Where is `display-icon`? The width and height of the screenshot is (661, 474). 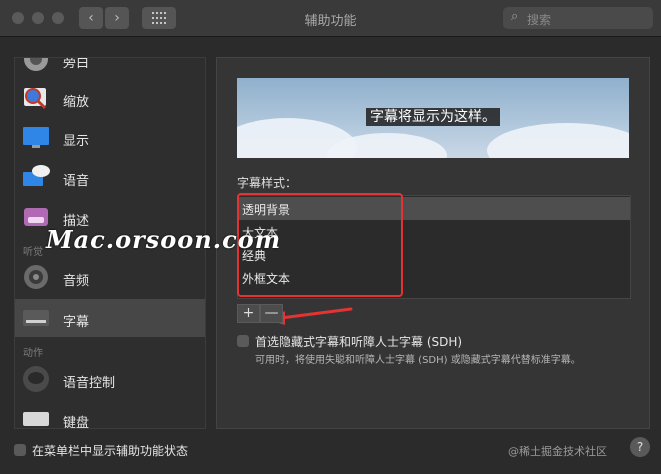 display-icon is located at coordinates (36, 137).